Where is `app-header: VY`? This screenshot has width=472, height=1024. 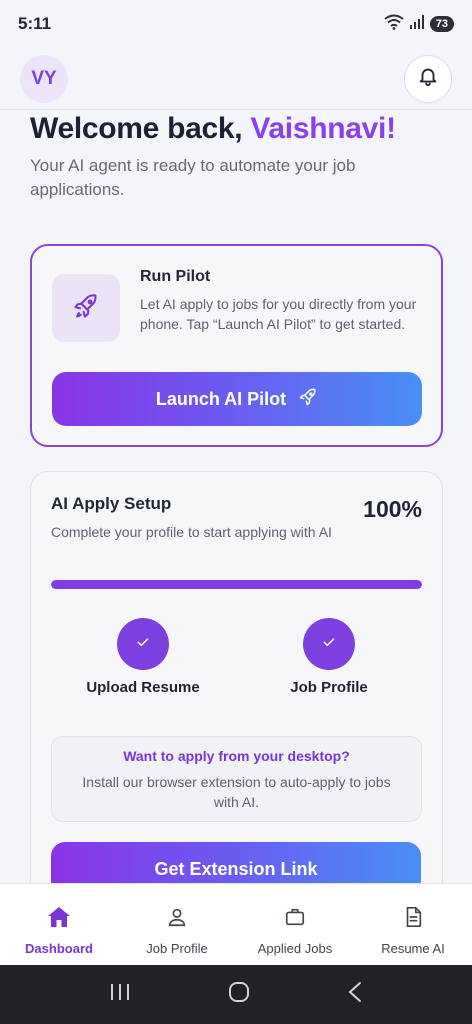
app-header: VY is located at coordinates (236, 79).